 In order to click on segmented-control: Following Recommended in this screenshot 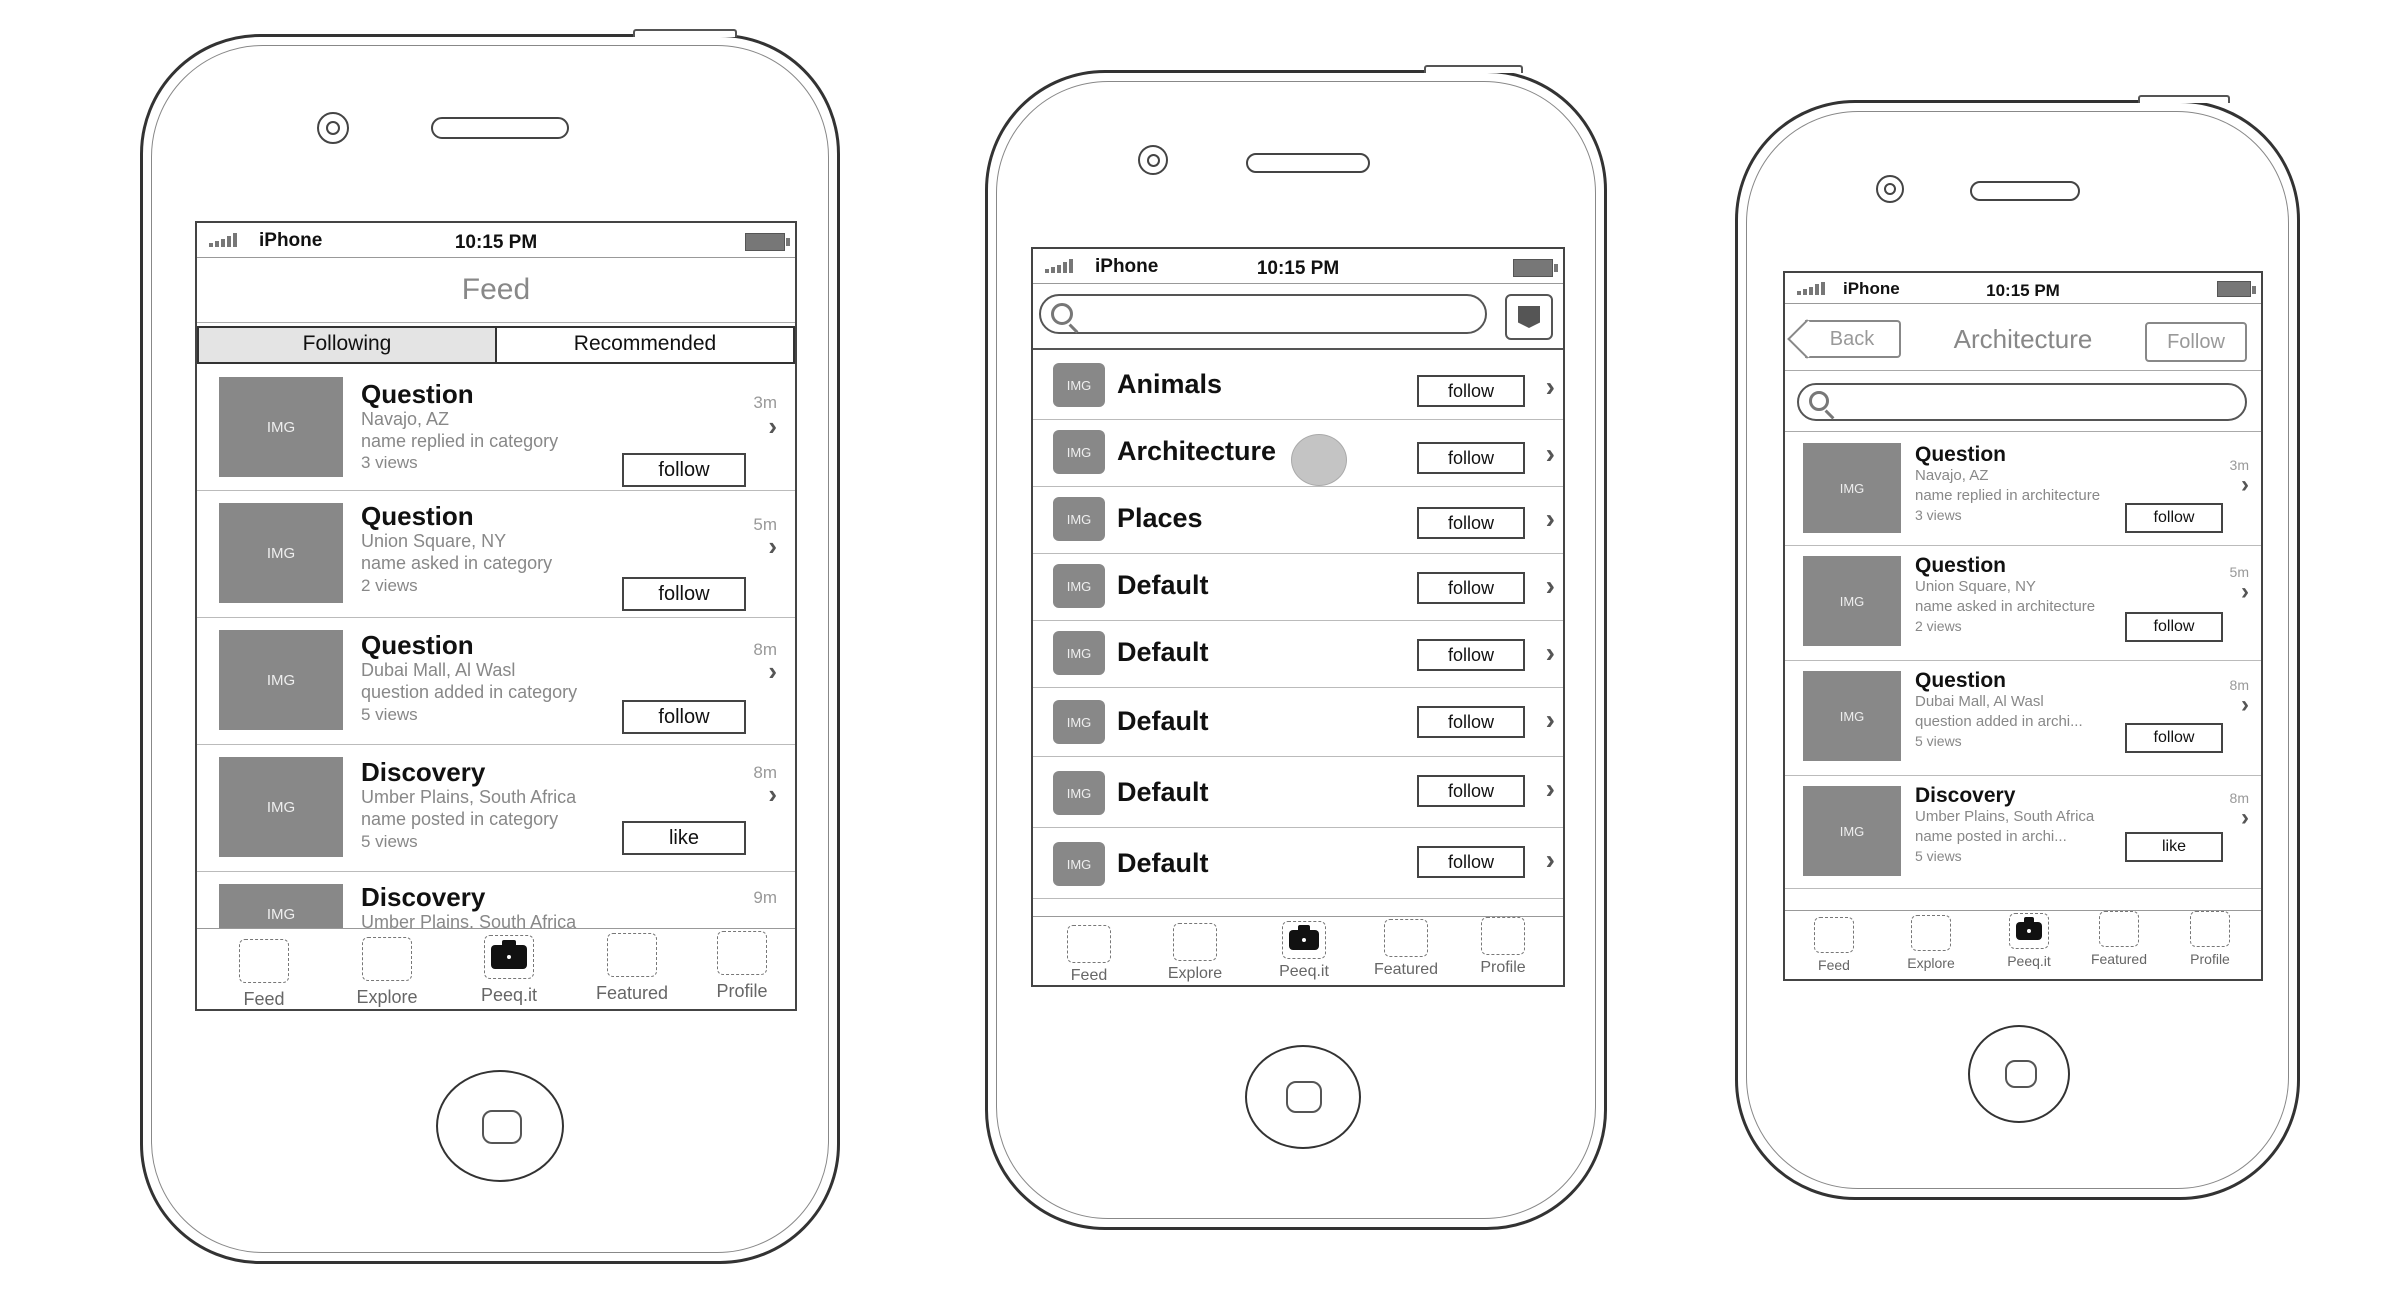, I will do `click(496, 345)`.